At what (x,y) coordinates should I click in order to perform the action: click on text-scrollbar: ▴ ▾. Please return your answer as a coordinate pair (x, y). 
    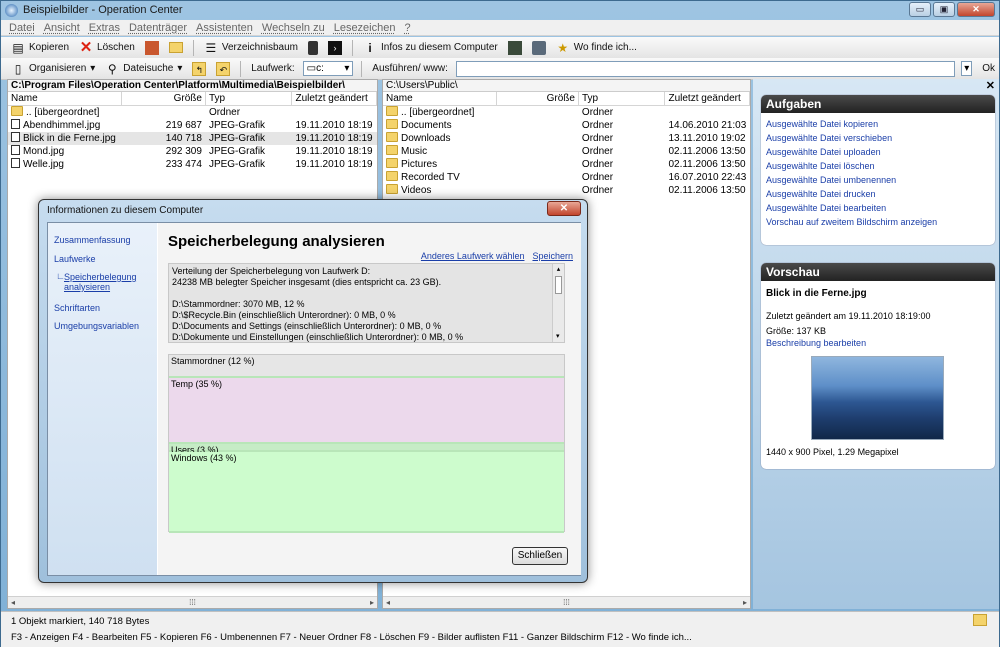
    Looking at the image, I should click on (558, 303).